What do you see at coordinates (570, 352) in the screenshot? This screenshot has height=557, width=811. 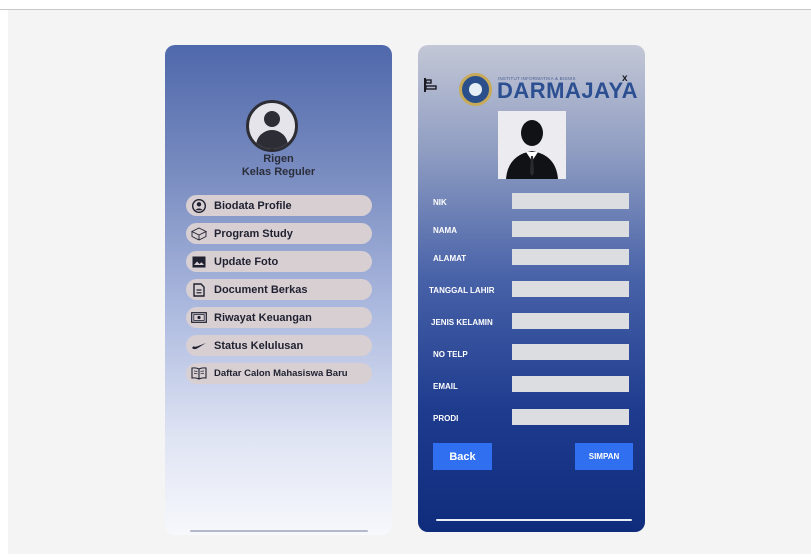 I see `no-telp-field` at bounding box center [570, 352].